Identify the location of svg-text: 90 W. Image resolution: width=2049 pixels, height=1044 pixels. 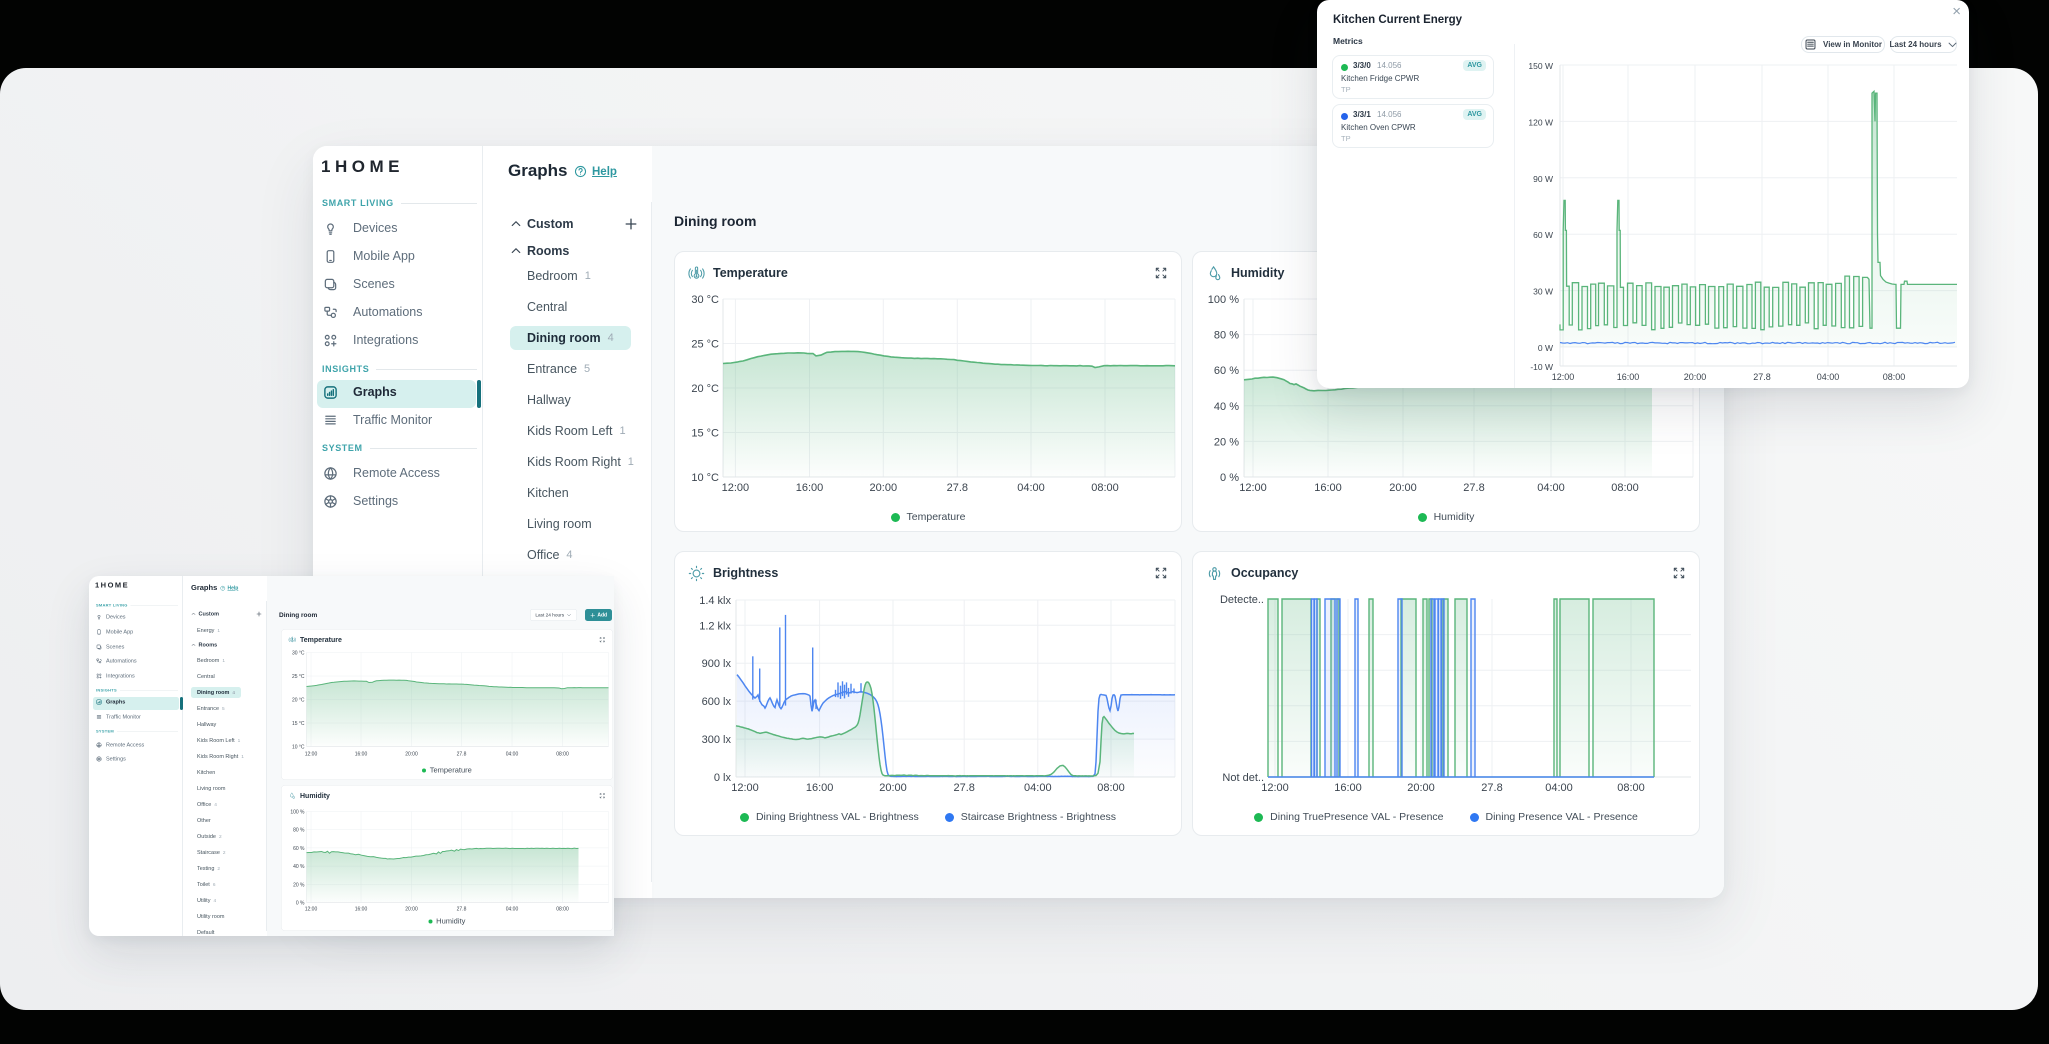
(1543, 179).